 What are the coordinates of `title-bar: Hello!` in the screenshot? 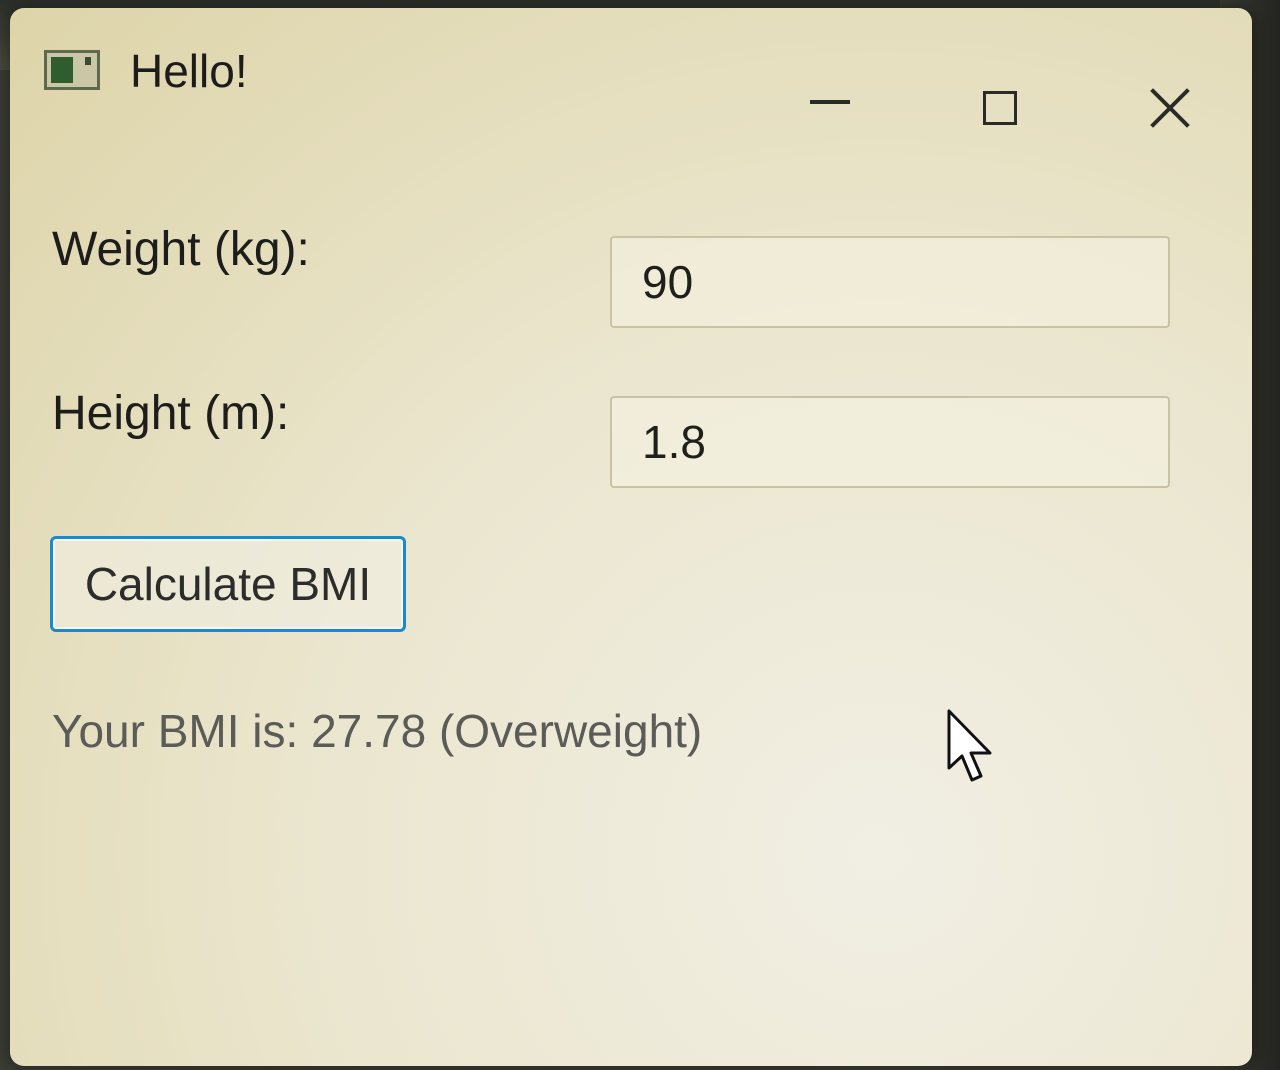 It's located at (631, 83).